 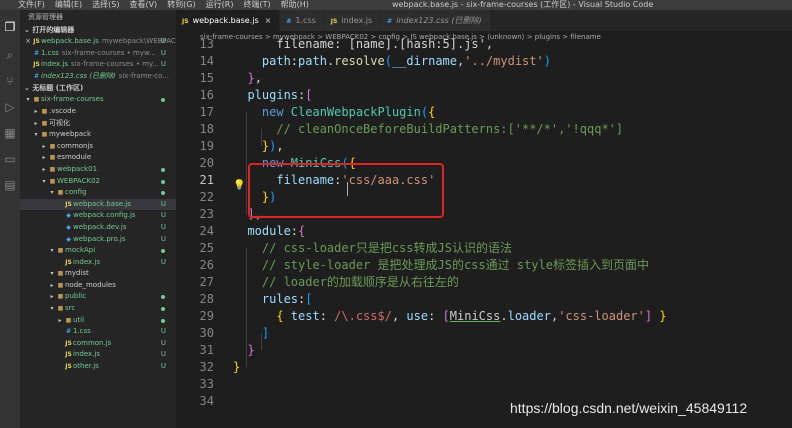 I want to click on tree-folder: ▸ ■ esmodule, so click(x=98, y=158).